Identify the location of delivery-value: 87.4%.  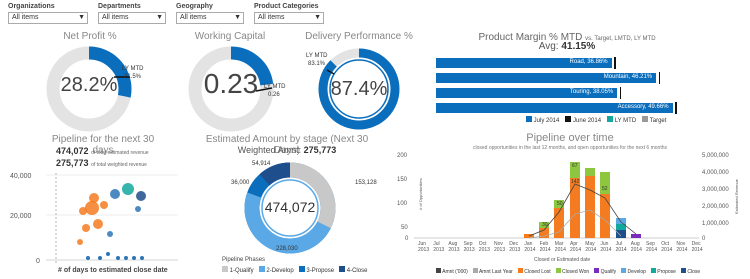
(359, 89).